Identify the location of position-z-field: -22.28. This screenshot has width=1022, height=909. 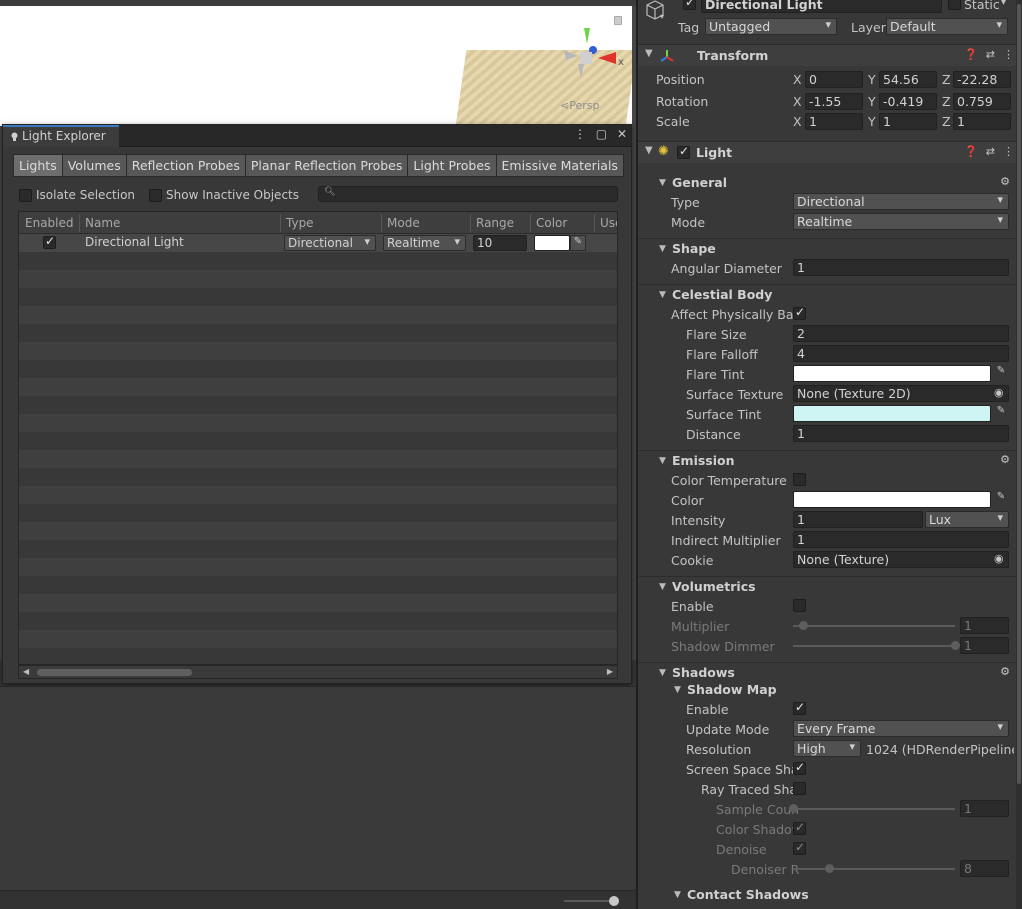
(982, 79).